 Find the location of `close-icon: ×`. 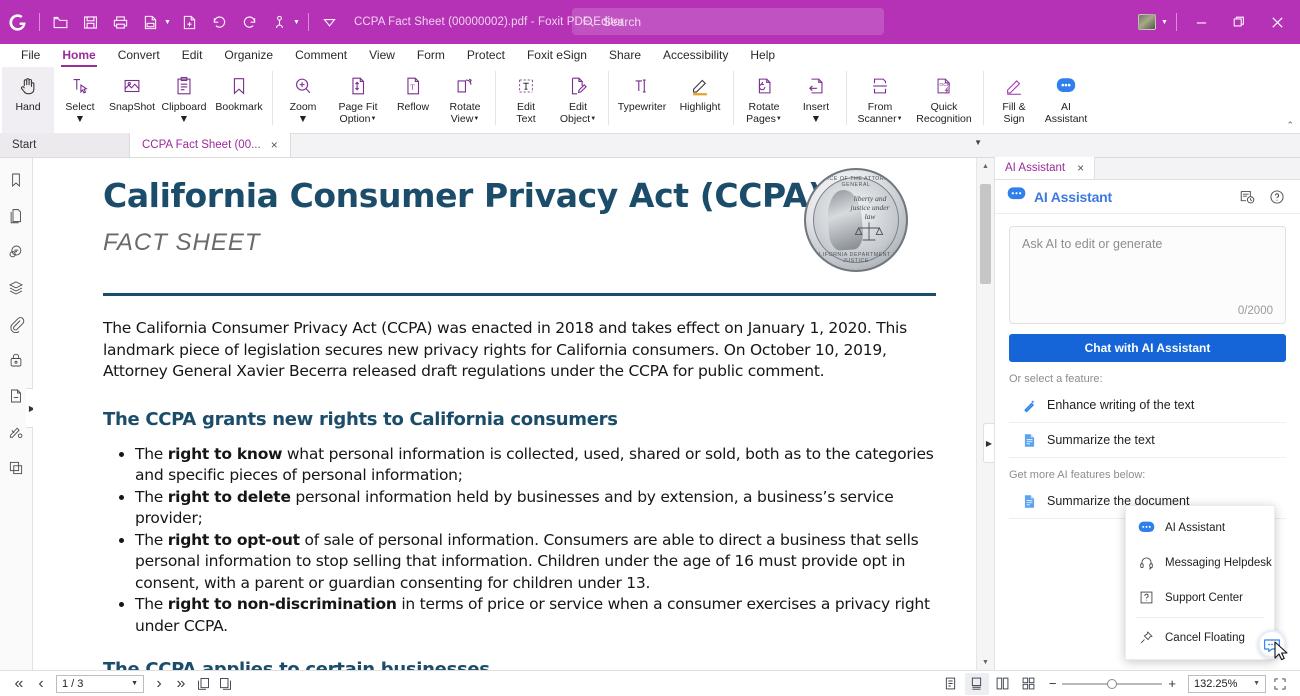

close-icon: × is located at coordinates (1080, 168).